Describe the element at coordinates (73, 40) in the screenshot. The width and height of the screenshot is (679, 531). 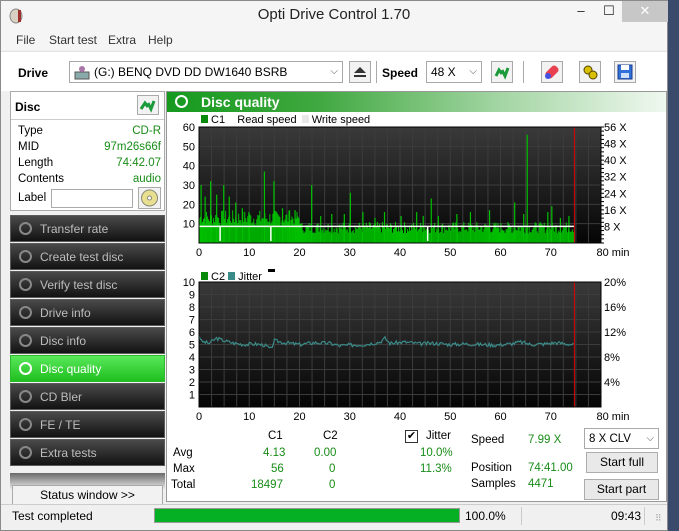
I see `menu-start-test: Start test` at that location.